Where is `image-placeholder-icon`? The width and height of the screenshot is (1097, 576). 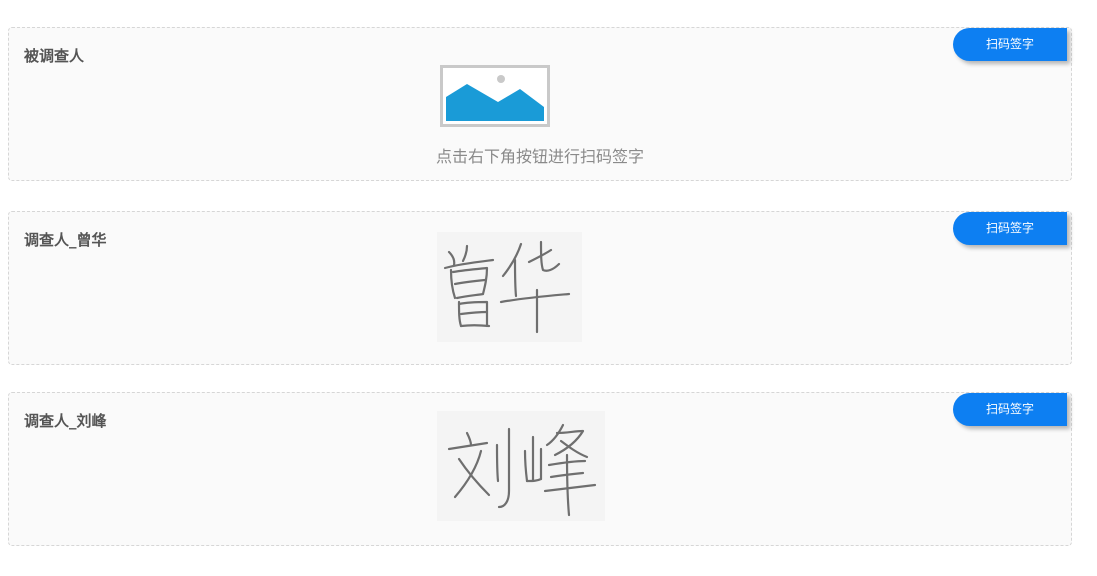 image-placeholder-icon is located at coordinates (495, 96).